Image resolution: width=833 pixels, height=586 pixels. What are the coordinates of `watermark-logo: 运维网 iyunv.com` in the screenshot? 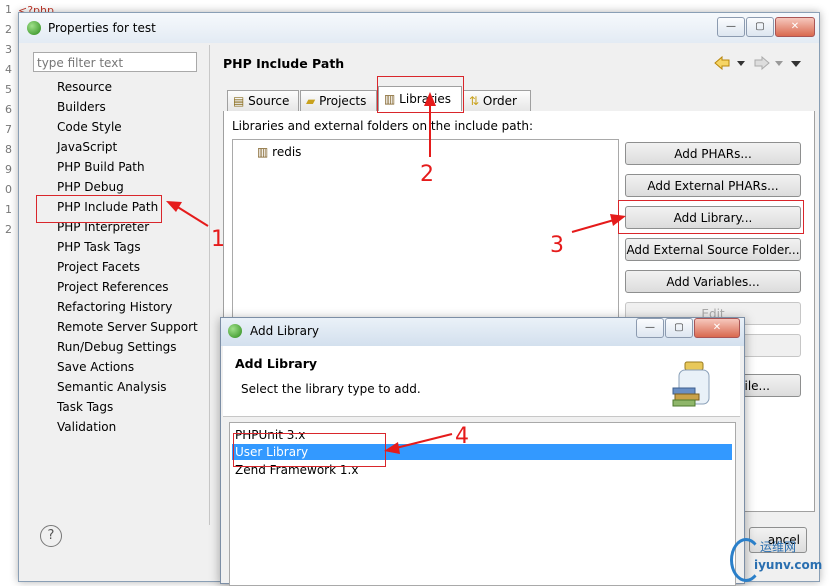 It's located at (780, 560).